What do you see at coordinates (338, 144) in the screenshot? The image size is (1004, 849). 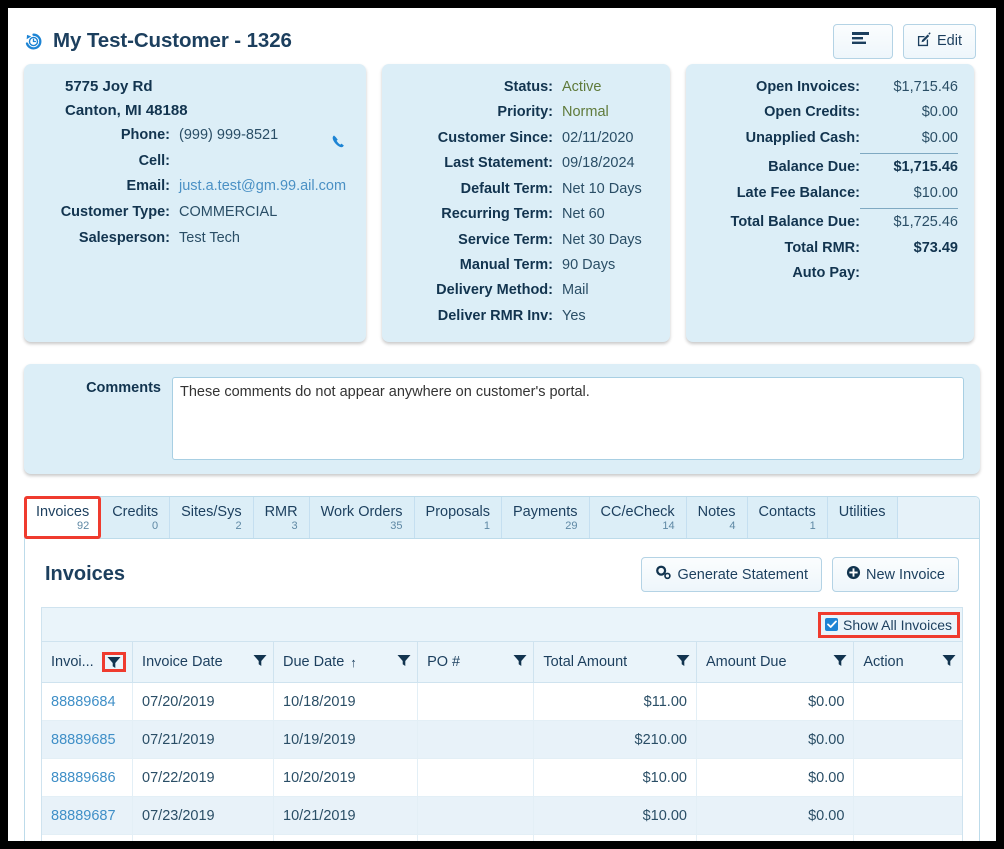 I see `phone-handset-icon` at bounding box center [338, 144].